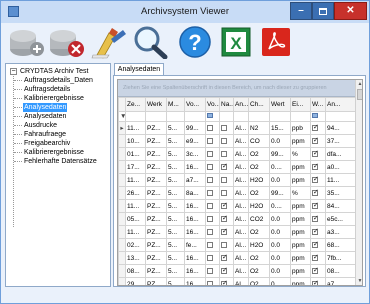 Image resolution: width=370 pixels, height=304 pixels. I want to click on tree-item-analysedaten-selected: Analysedaten, so click(45, 107).